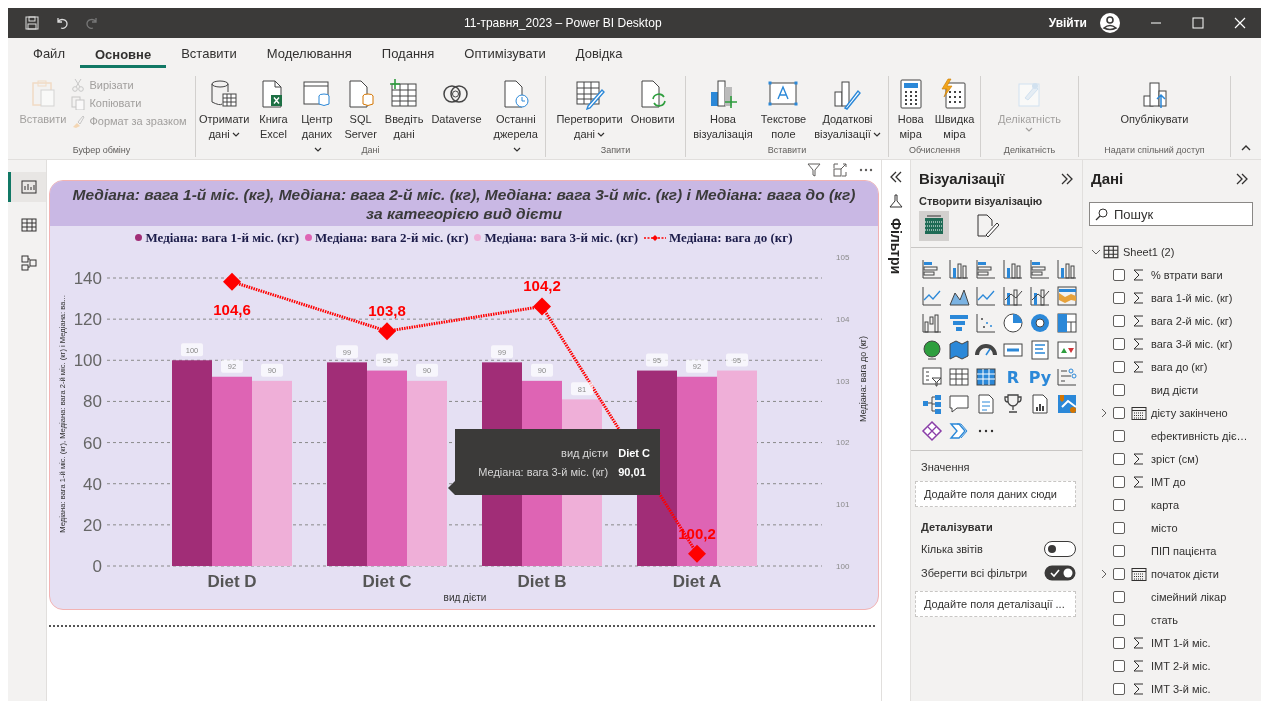 The image size is (1261, 701). I want to click on ribbon-button: Книга Excel, so click(273, 110).